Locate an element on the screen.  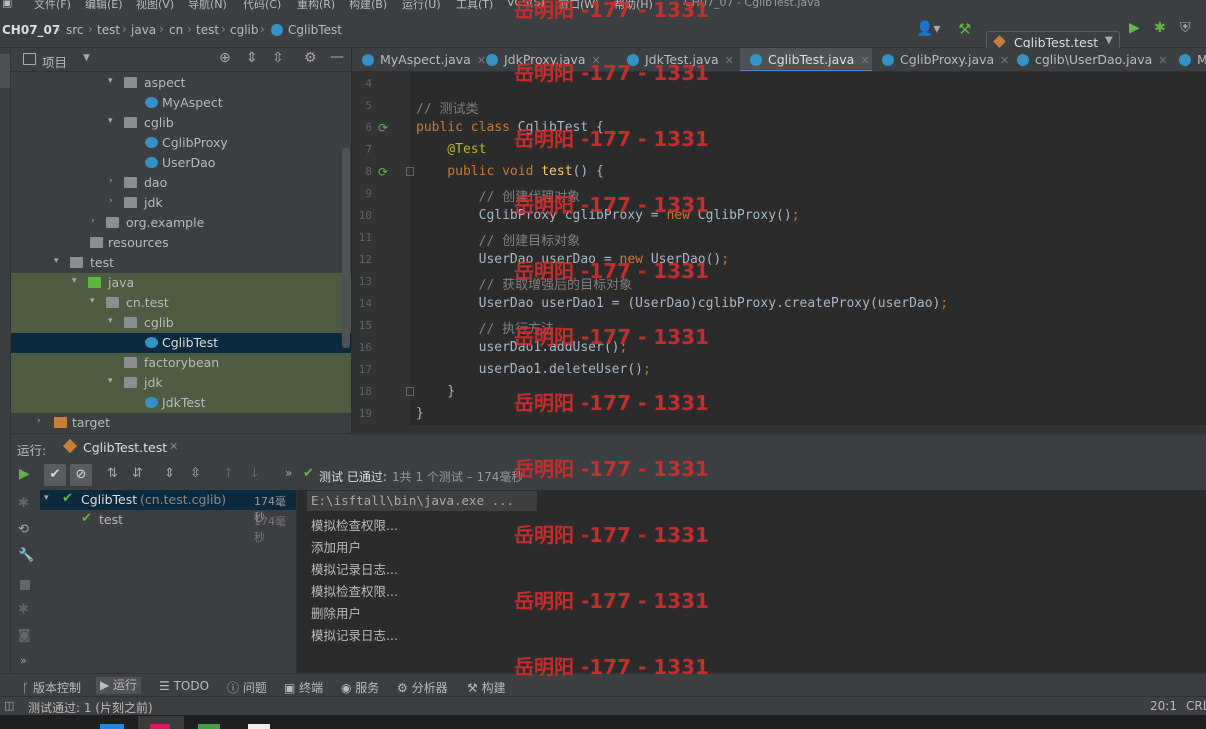
line-ending: CRL is located at coordinates (1196, 706).